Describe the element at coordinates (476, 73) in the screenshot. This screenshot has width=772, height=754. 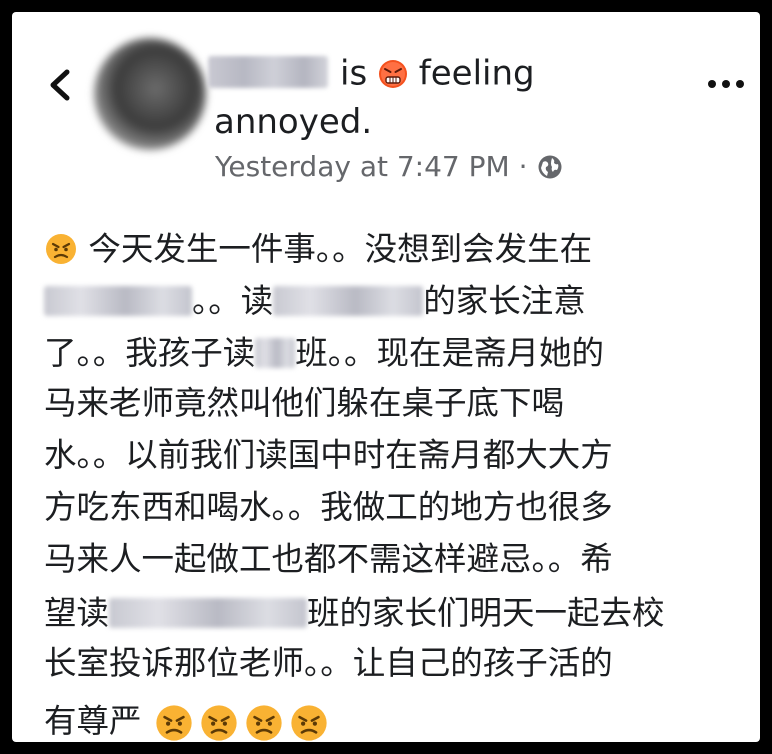
I see `header-feeling-text: feeling` at that location.